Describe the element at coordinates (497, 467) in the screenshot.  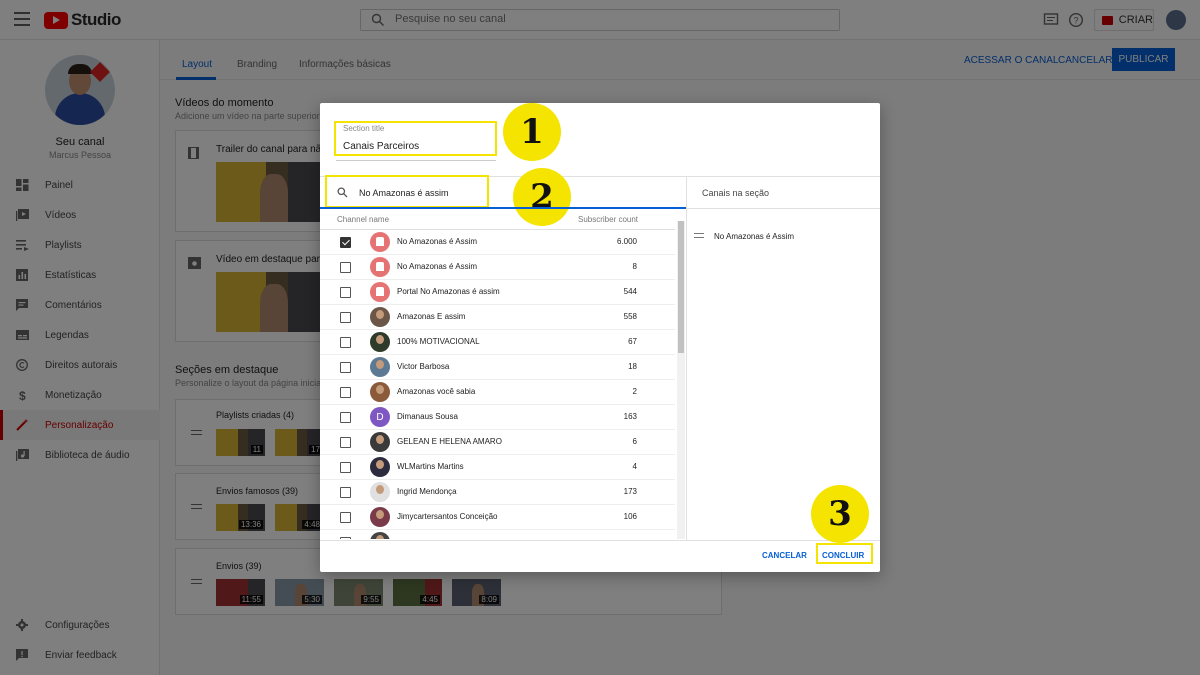
I see `channel-row: WLMartins Martins 4` at that location.